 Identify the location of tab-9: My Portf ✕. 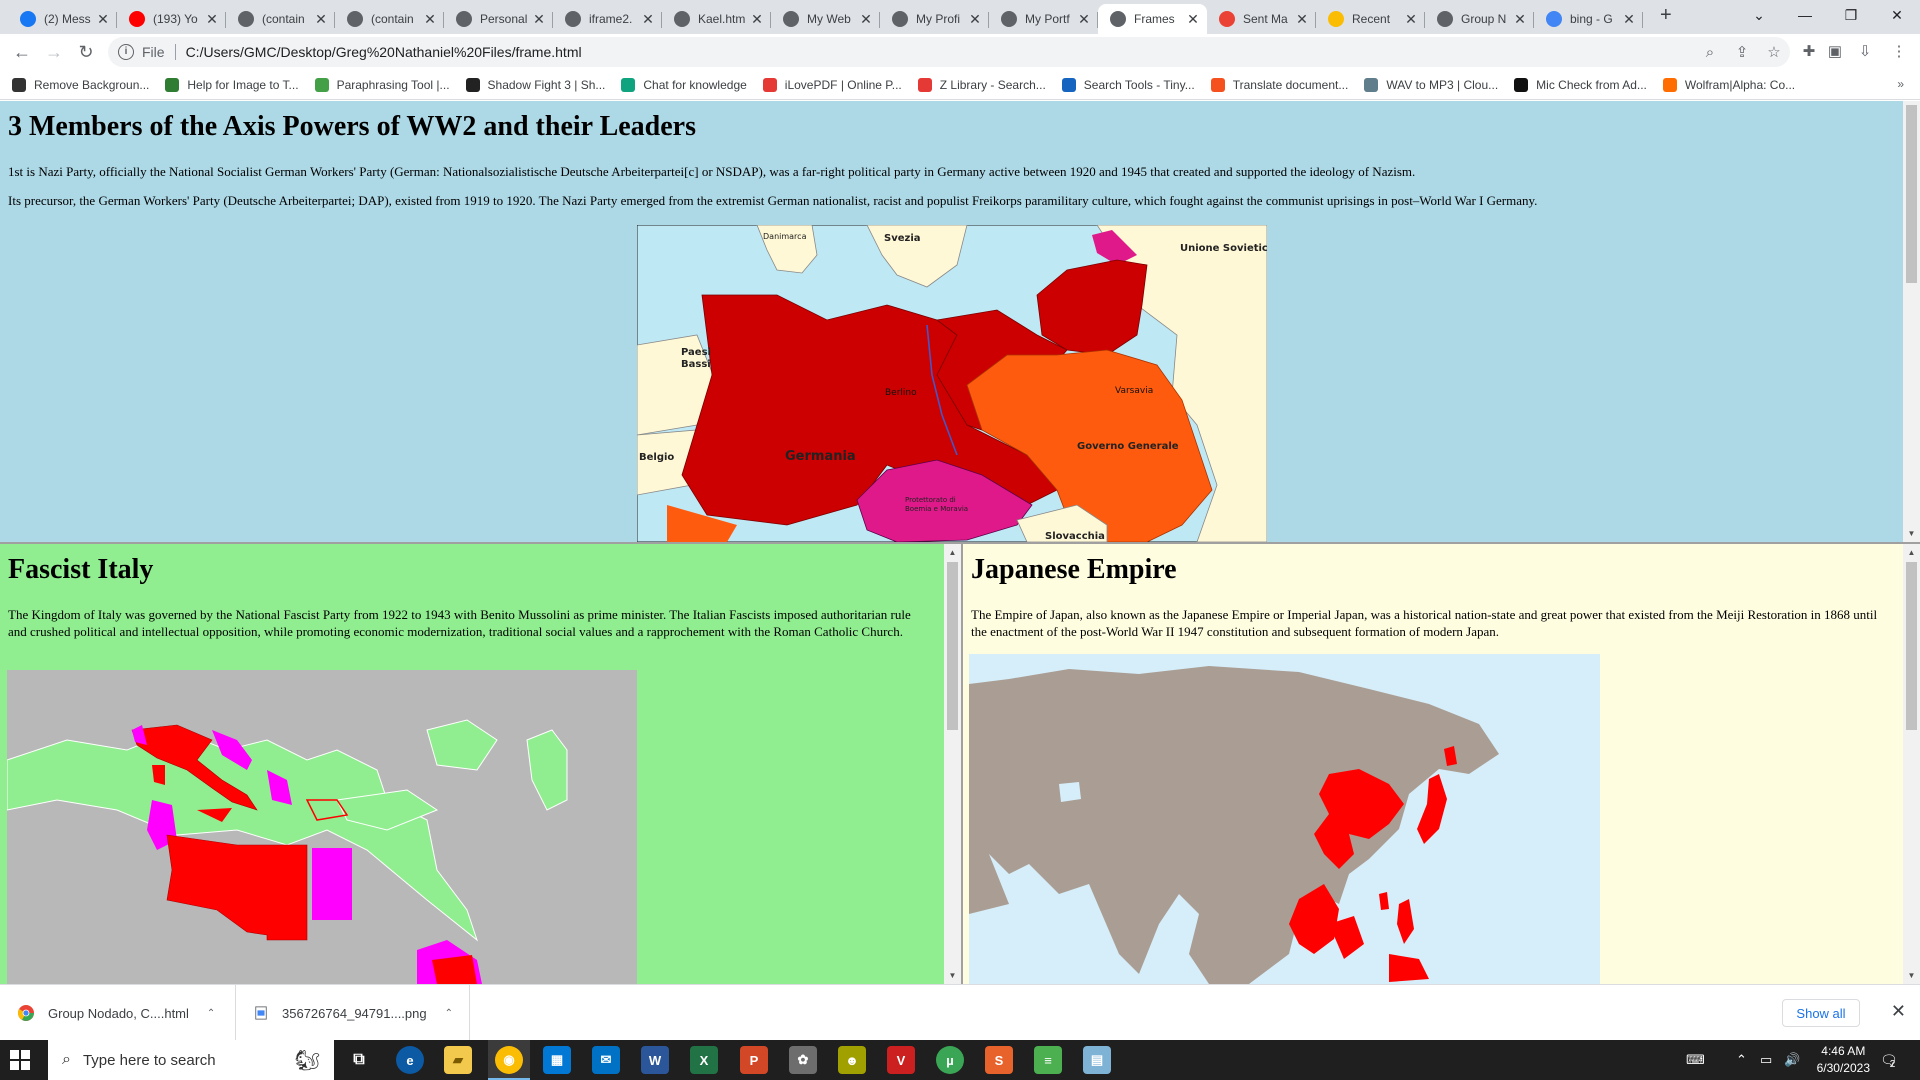
(1043, 19).